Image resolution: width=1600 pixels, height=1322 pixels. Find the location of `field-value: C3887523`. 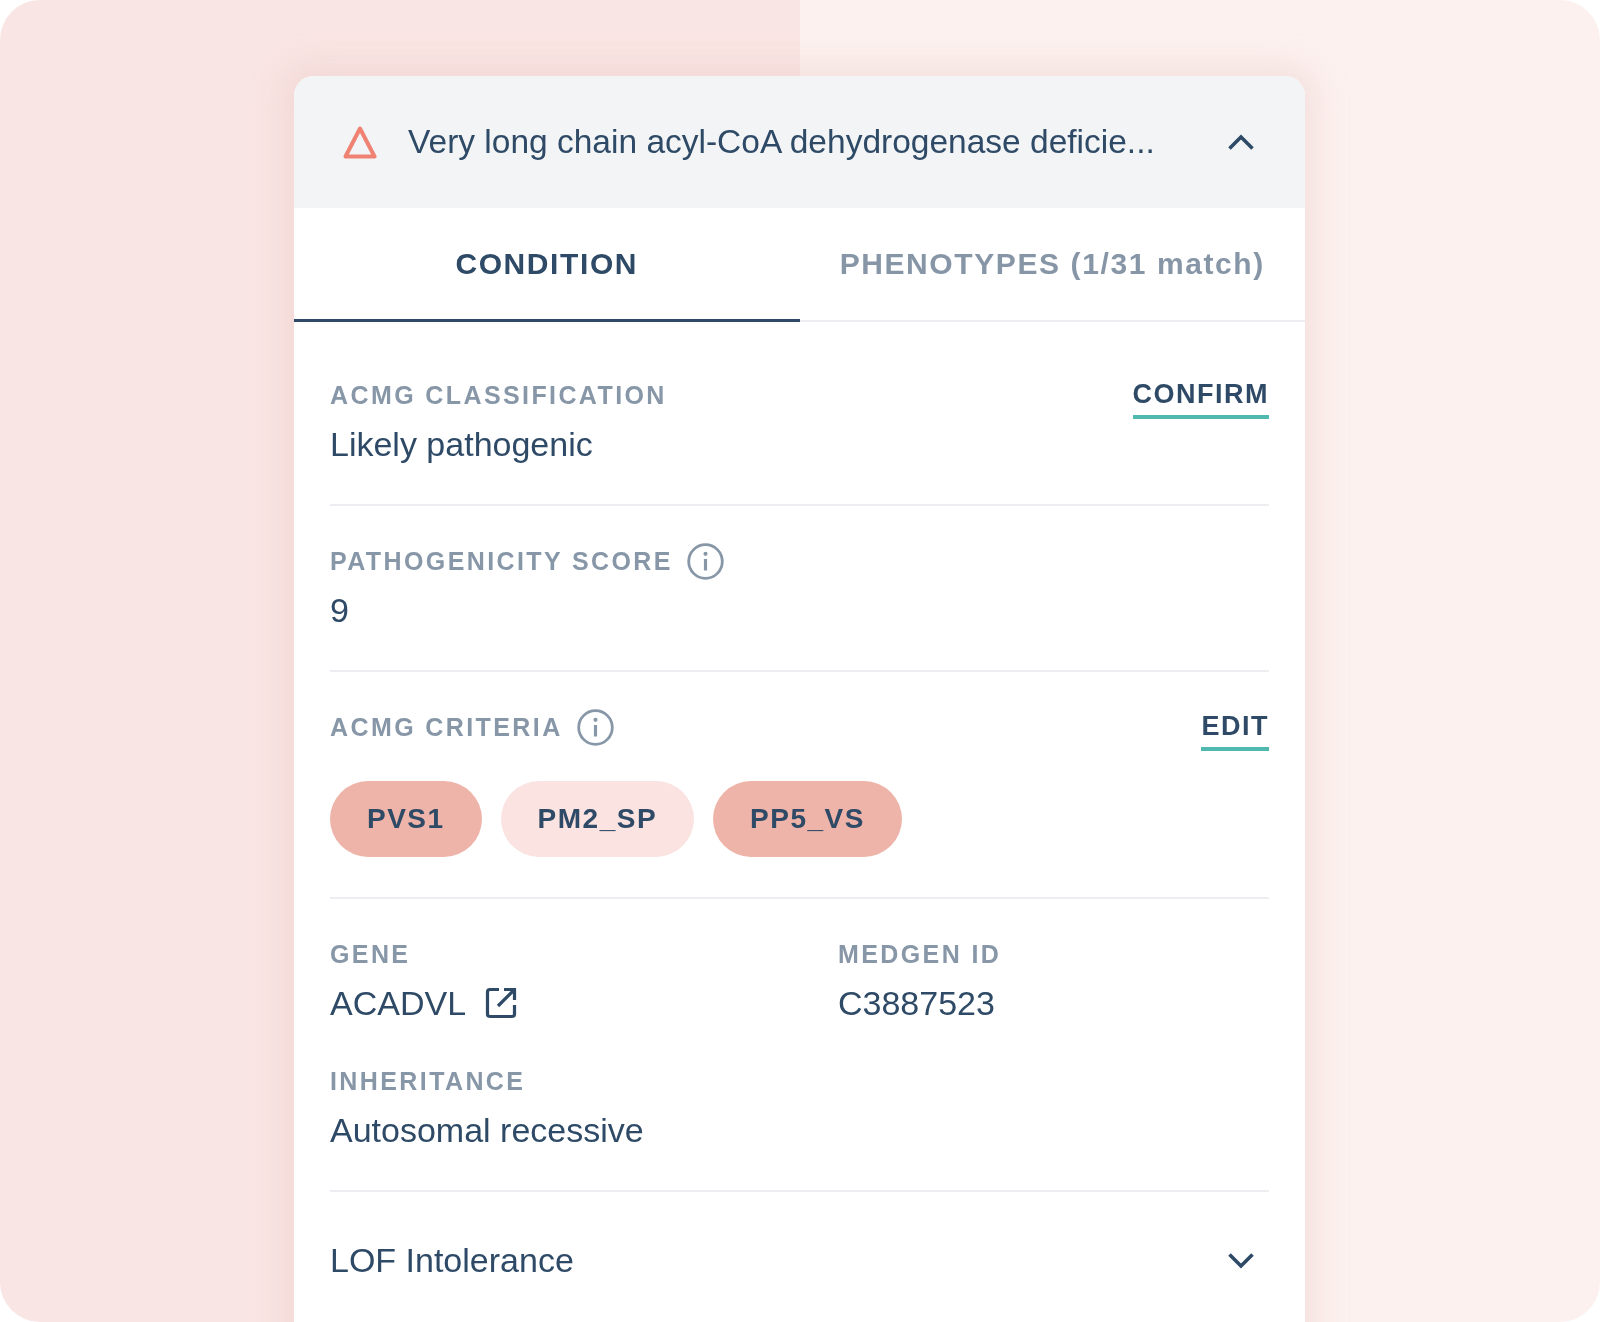

field-value: C3887523 is located at coordinates (916, 1003).